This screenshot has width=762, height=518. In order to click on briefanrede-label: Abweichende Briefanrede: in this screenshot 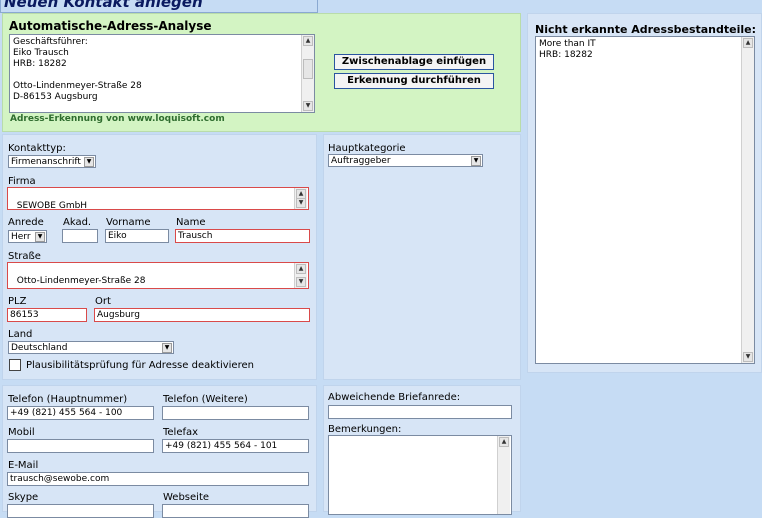, I will do `click(394, 397)`.